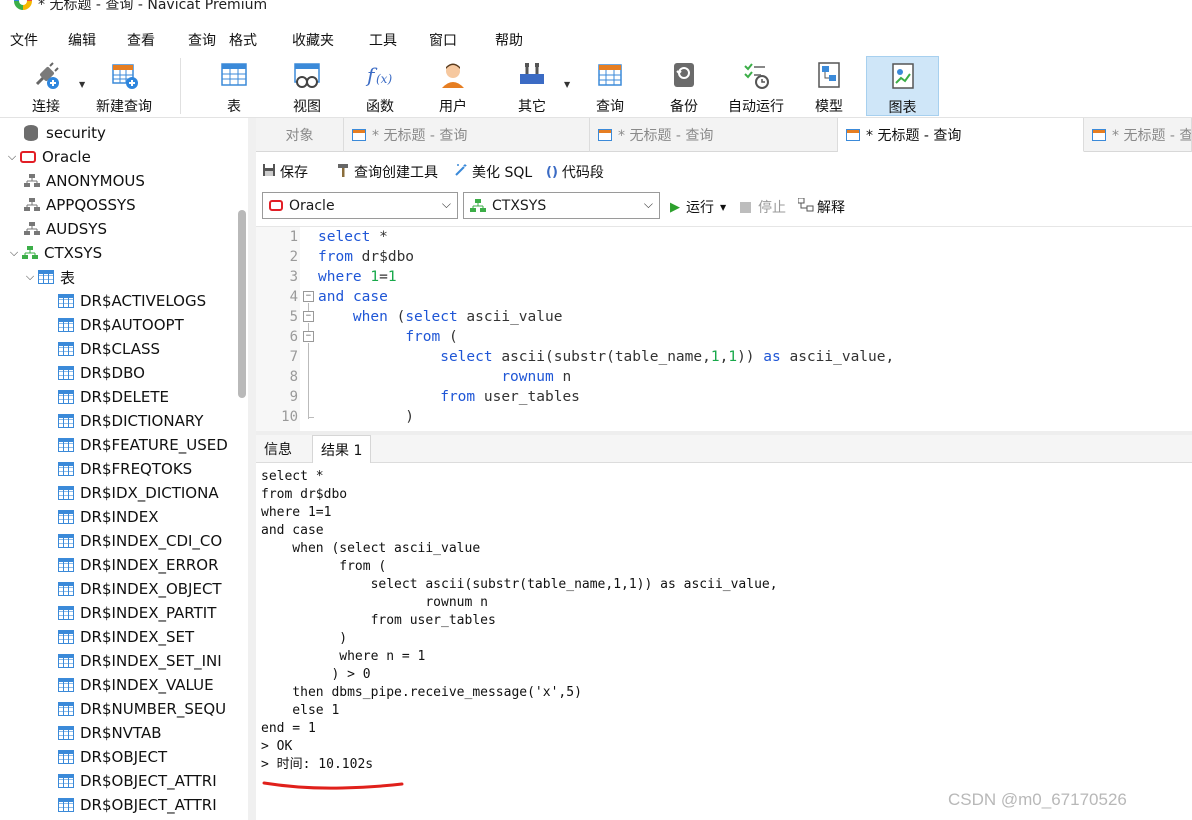 This screenshot has width=1192, height=820. Describe the element at coordinates (610, 86) in the screenshot. I see `query-button: 查询` at that location.